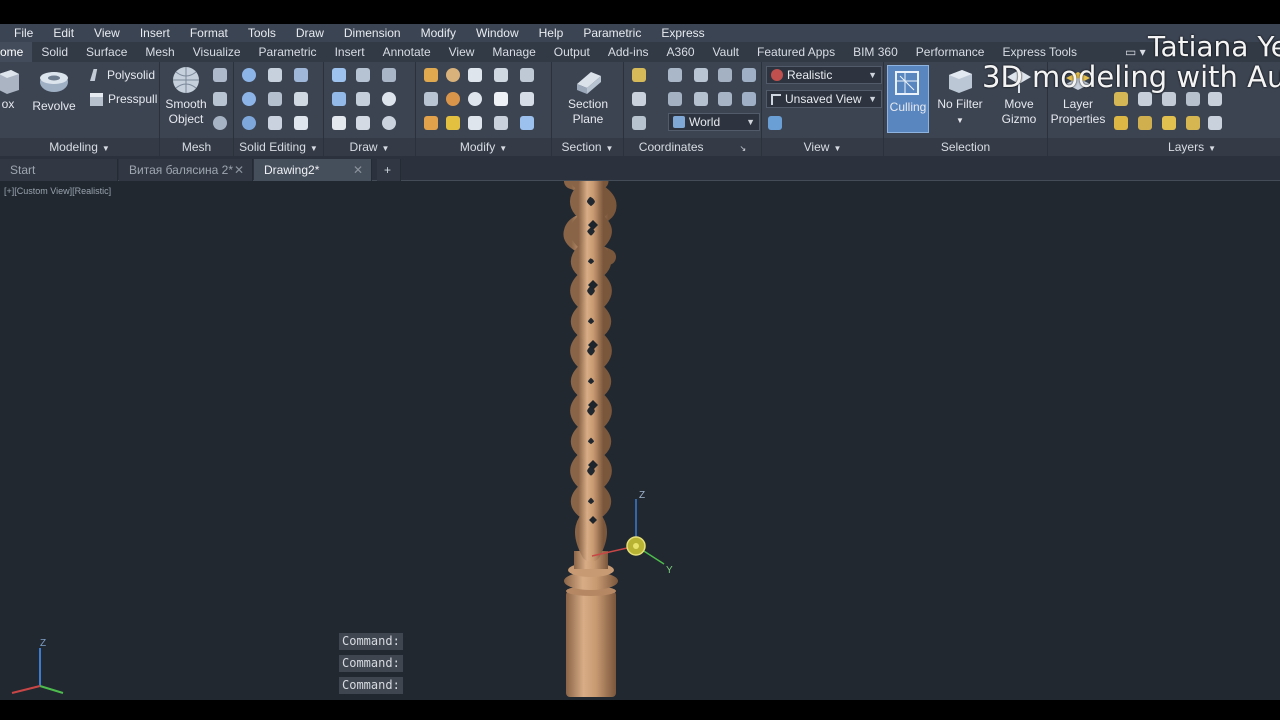  What do you see at coordinates (59, 170) in the screenshot?
I see `doc-tab-start: Start` at bounding box center [59, 170].